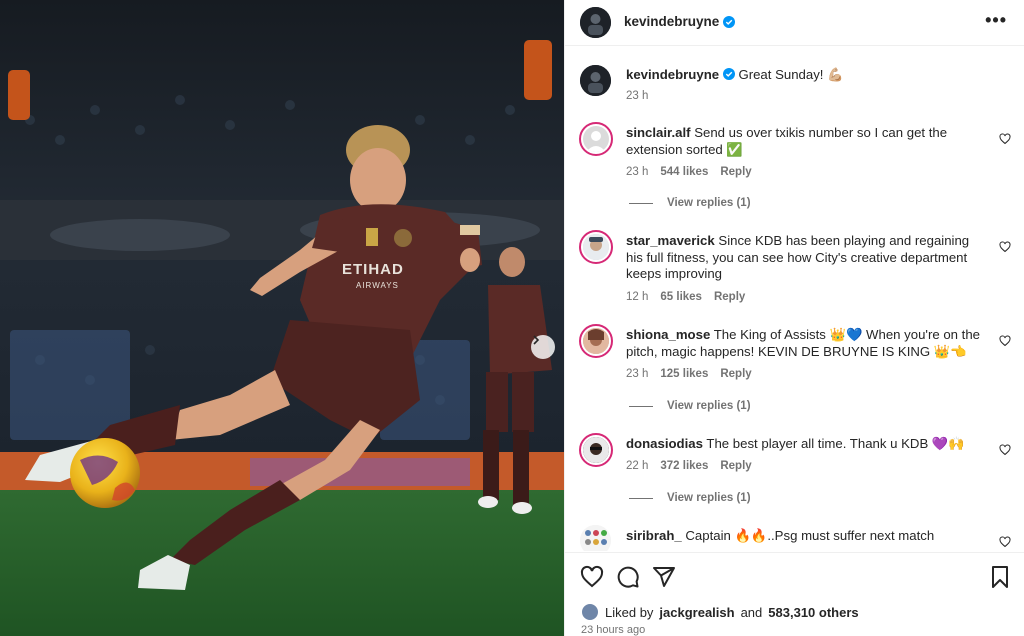 The height and width of the screenshot is (636, 1024). Describe the element at coordinates (813, 612) in the screenshot. I see `liked-by-others: 583,310 others` at that location.